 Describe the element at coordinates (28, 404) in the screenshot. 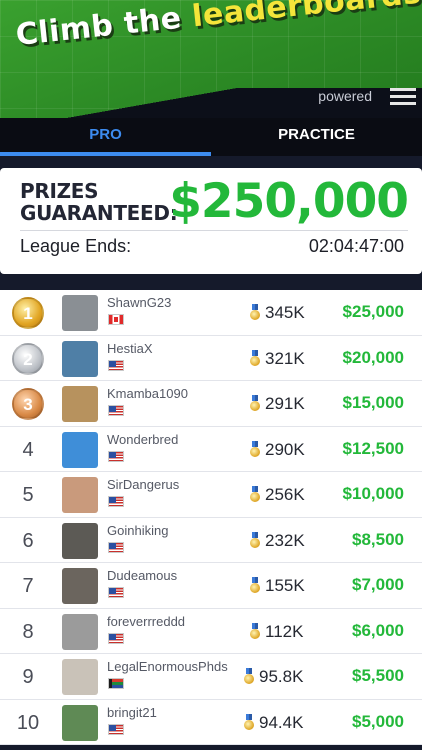

I see `rank-medal-icon: 3` at that location.